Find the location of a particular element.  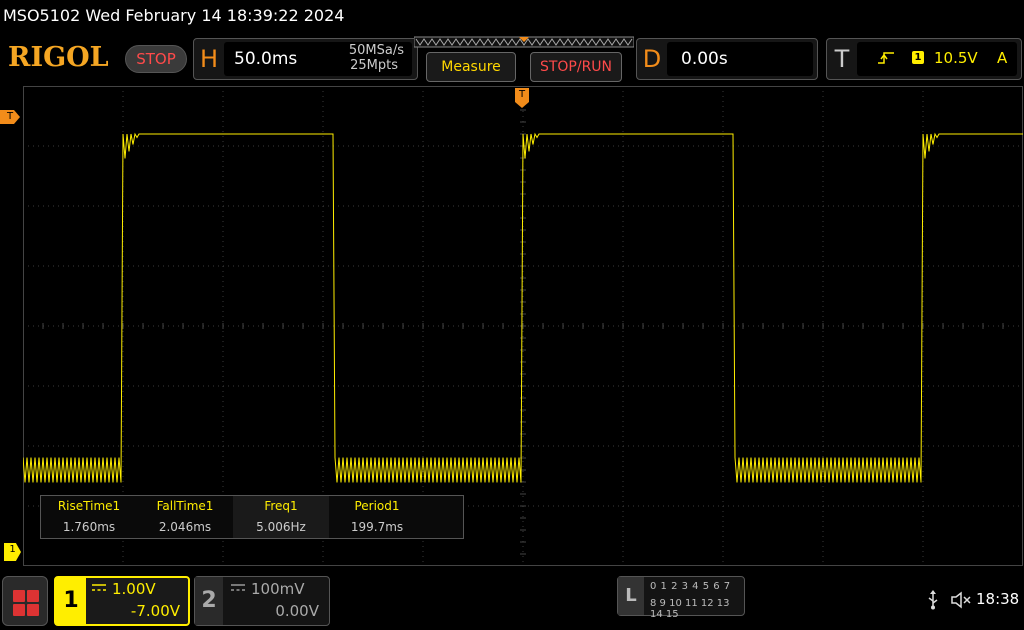

title-bar: MSO5102 Wed February 14 18:39:22 2024 is located at coordinates (512, 17).